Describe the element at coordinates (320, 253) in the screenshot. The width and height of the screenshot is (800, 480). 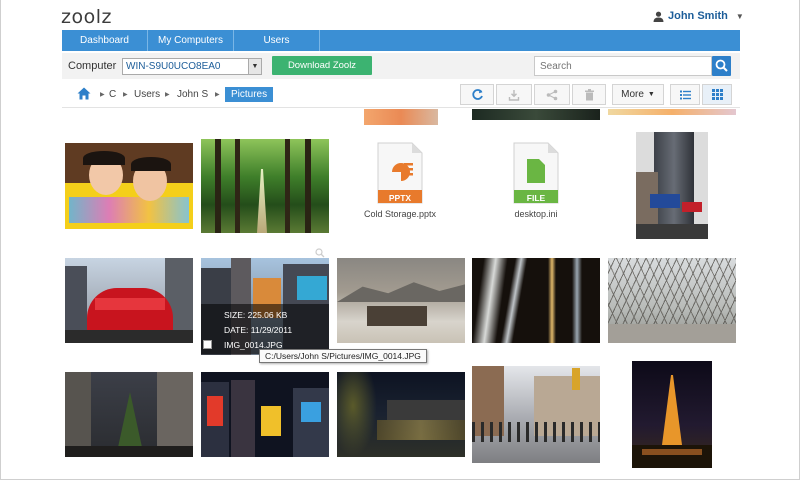
I see `zoom-icon` at that location.